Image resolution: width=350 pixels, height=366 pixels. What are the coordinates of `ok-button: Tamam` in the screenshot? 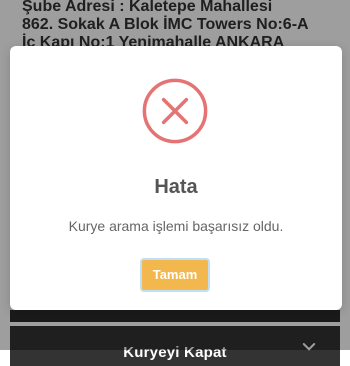 It's located at (175, 275).